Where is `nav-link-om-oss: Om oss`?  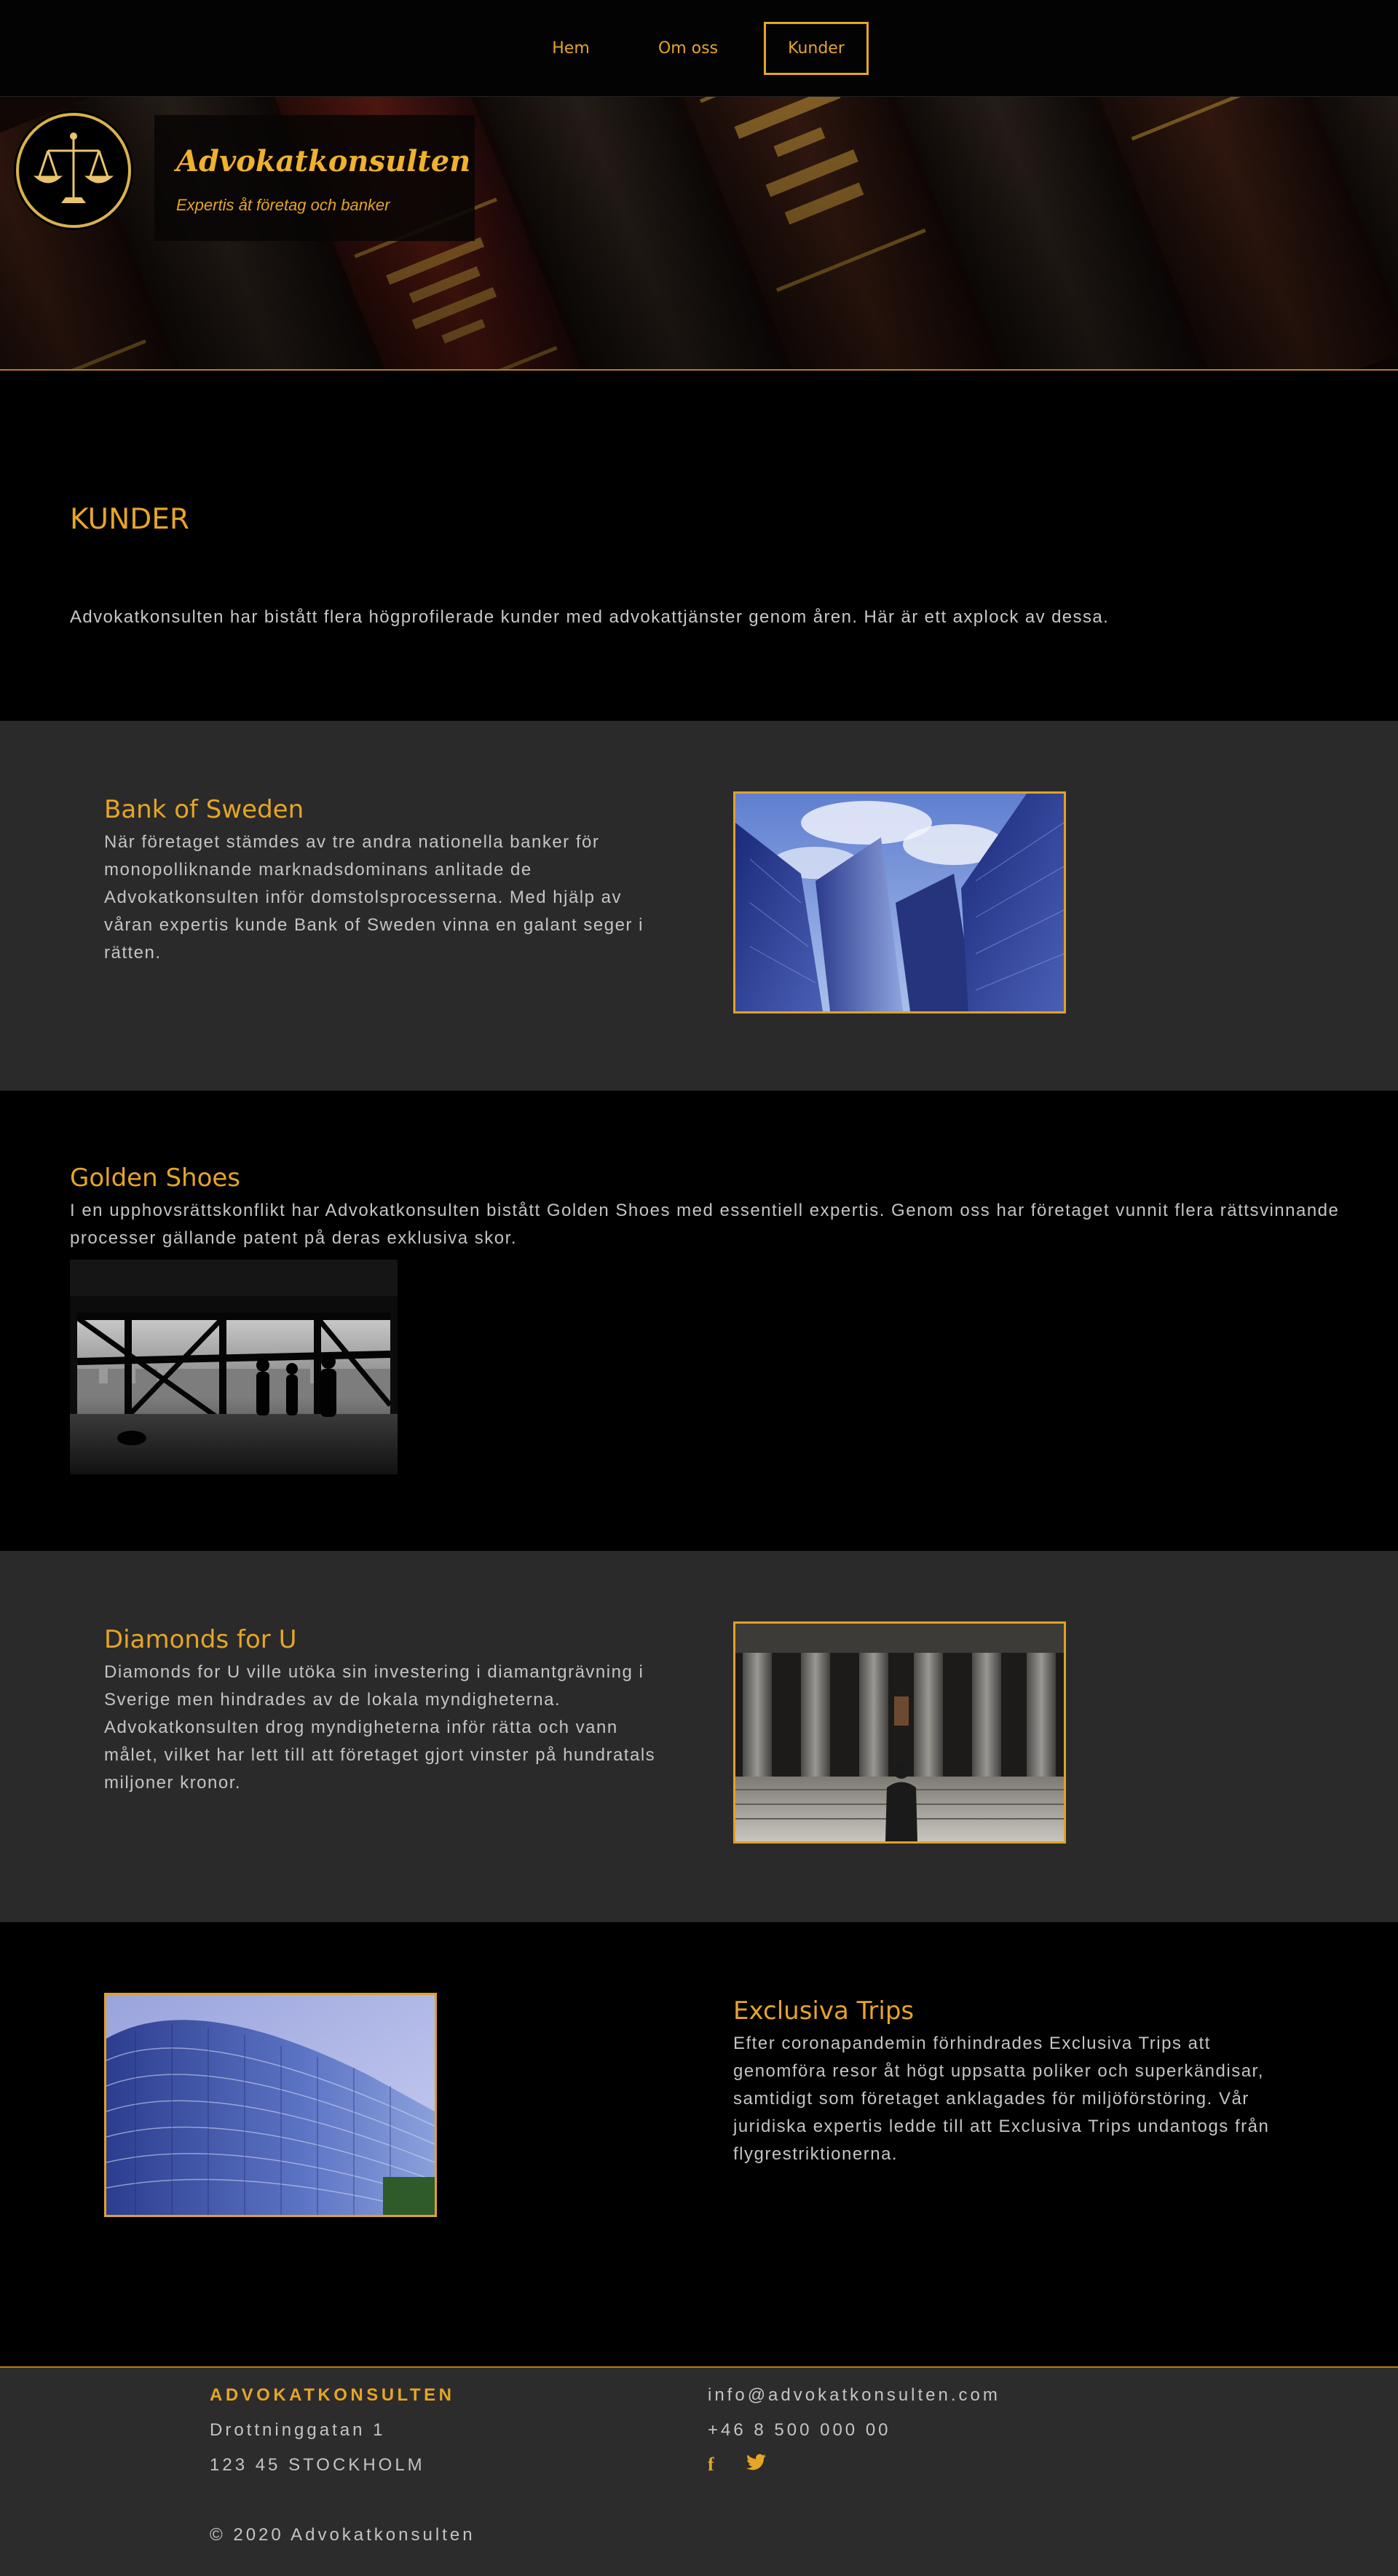
nav-link-om-oss: Om oss is located at coordinates (688, 48).